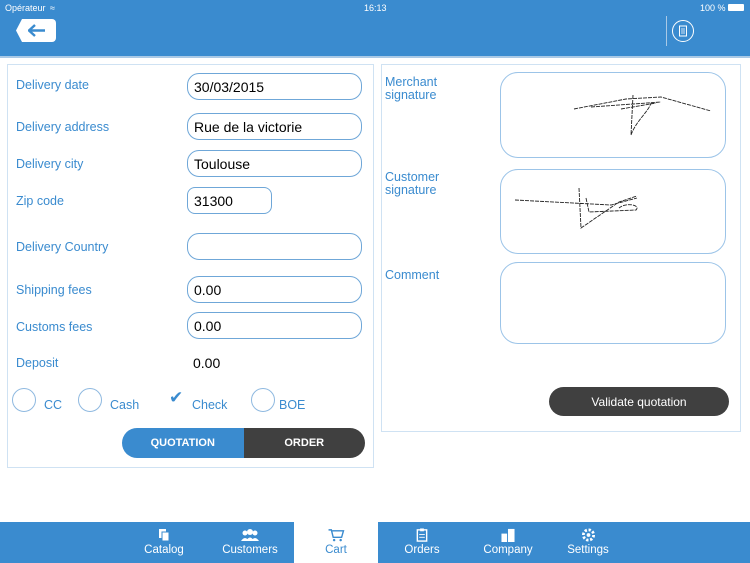 This screenshot has width=750, height=563. What do you see at coordinates (336, 535) in the screenshot?
I see `cart-icon` at bounding box center [336, 535].